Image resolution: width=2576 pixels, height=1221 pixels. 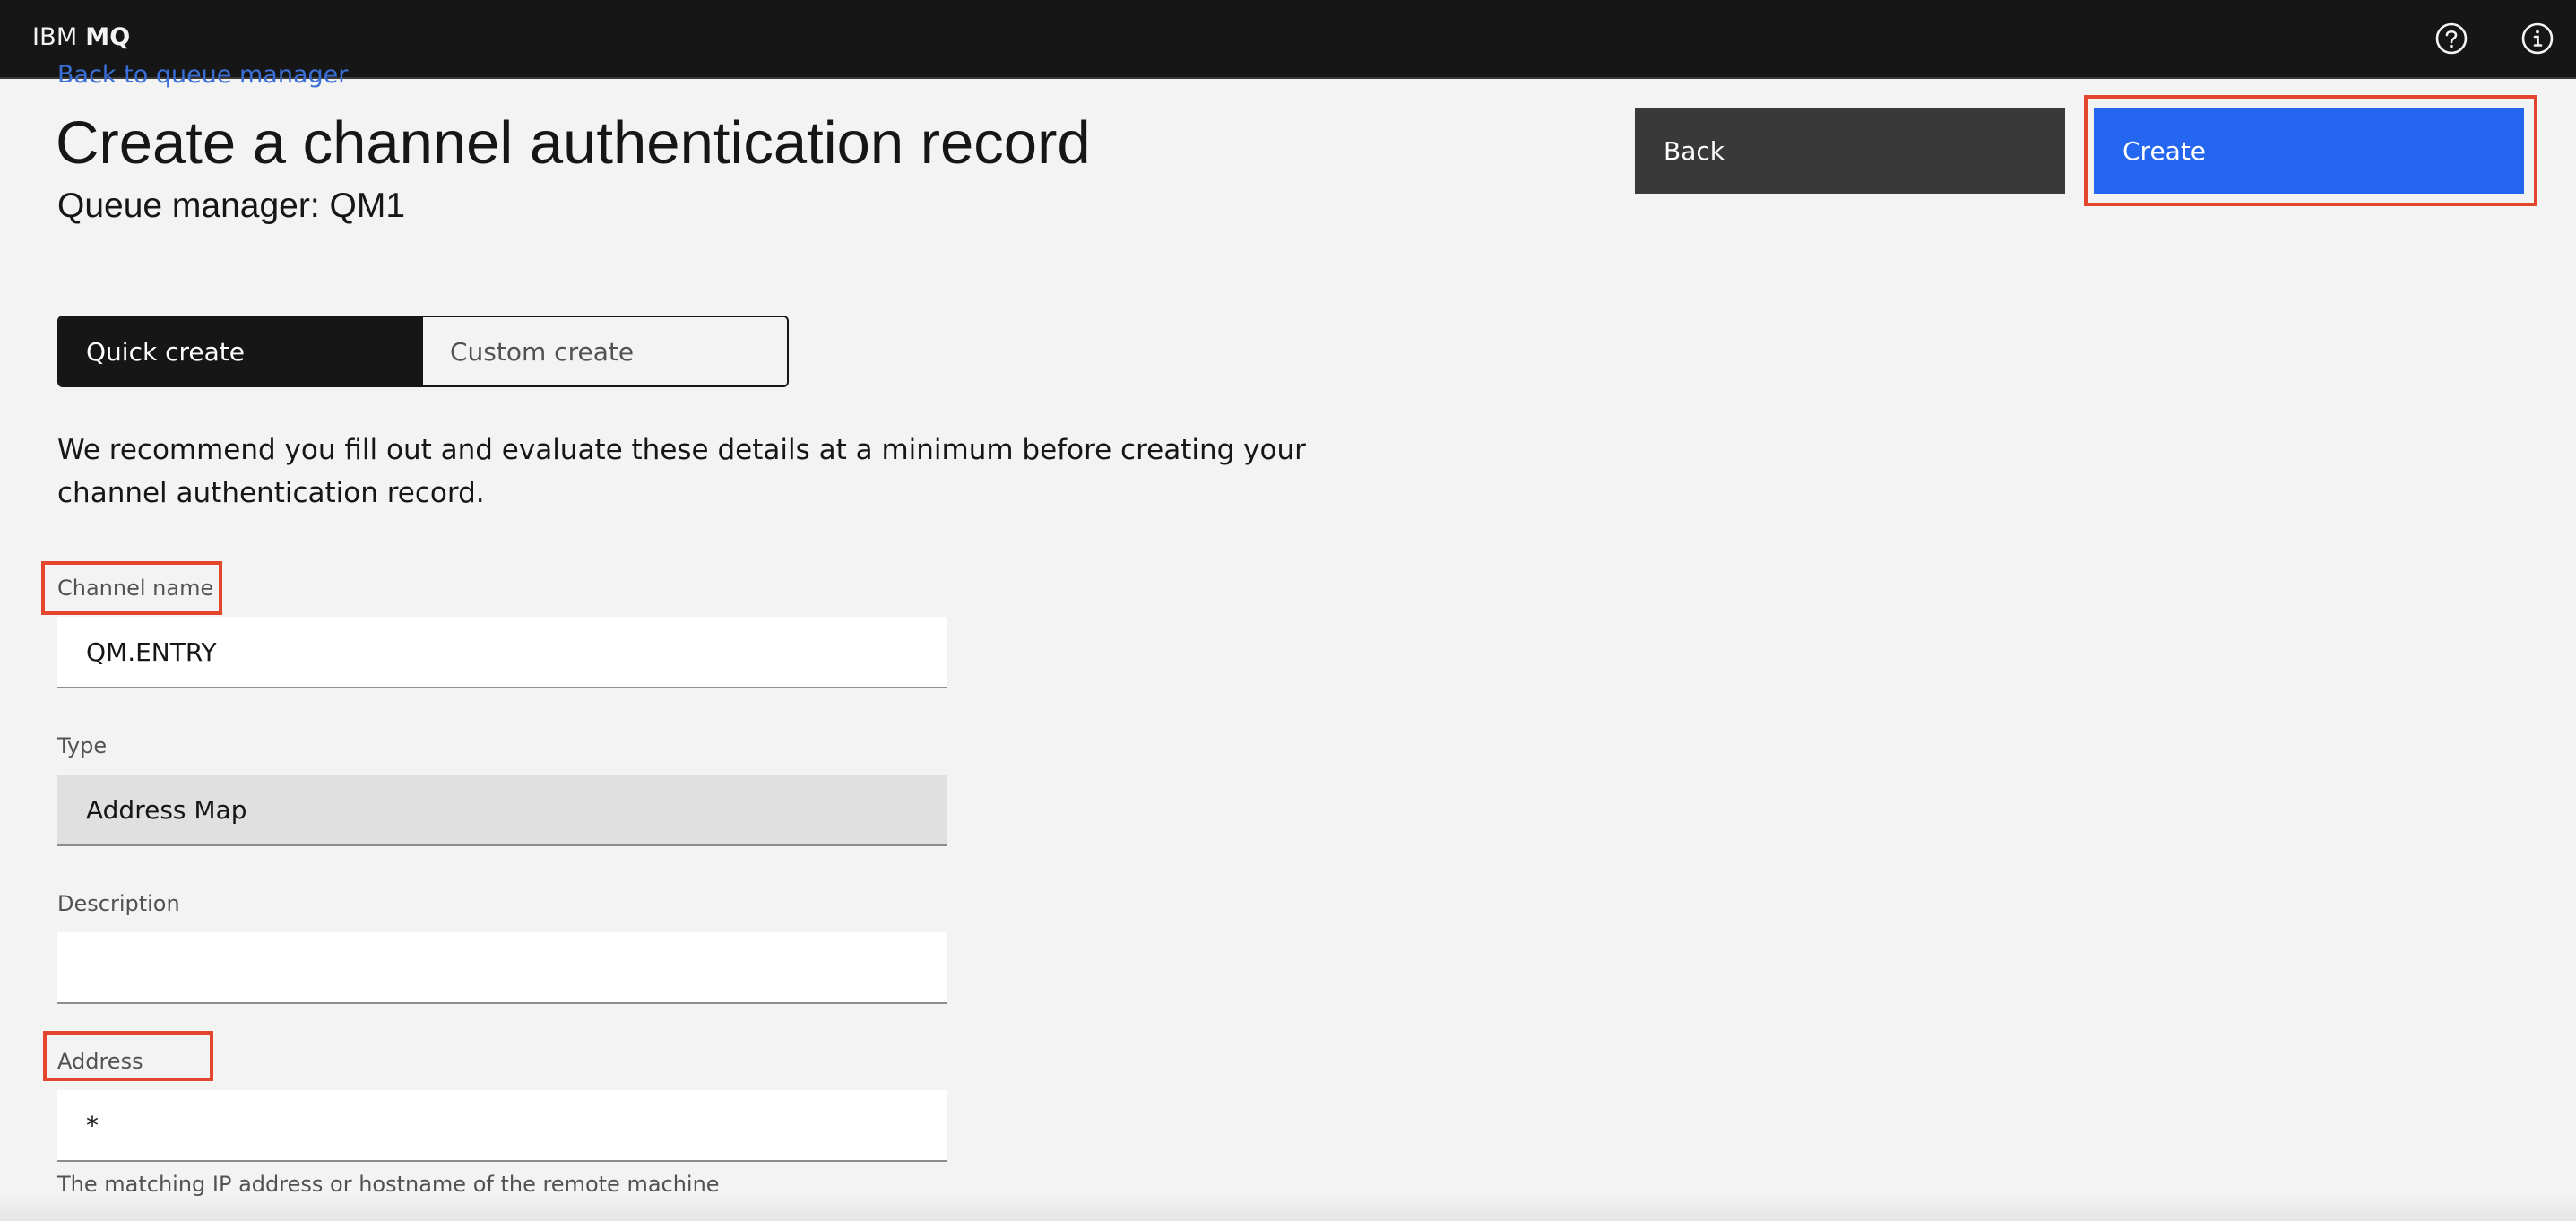 I want to click on back-button: Back, so click(x=1850, y=151).